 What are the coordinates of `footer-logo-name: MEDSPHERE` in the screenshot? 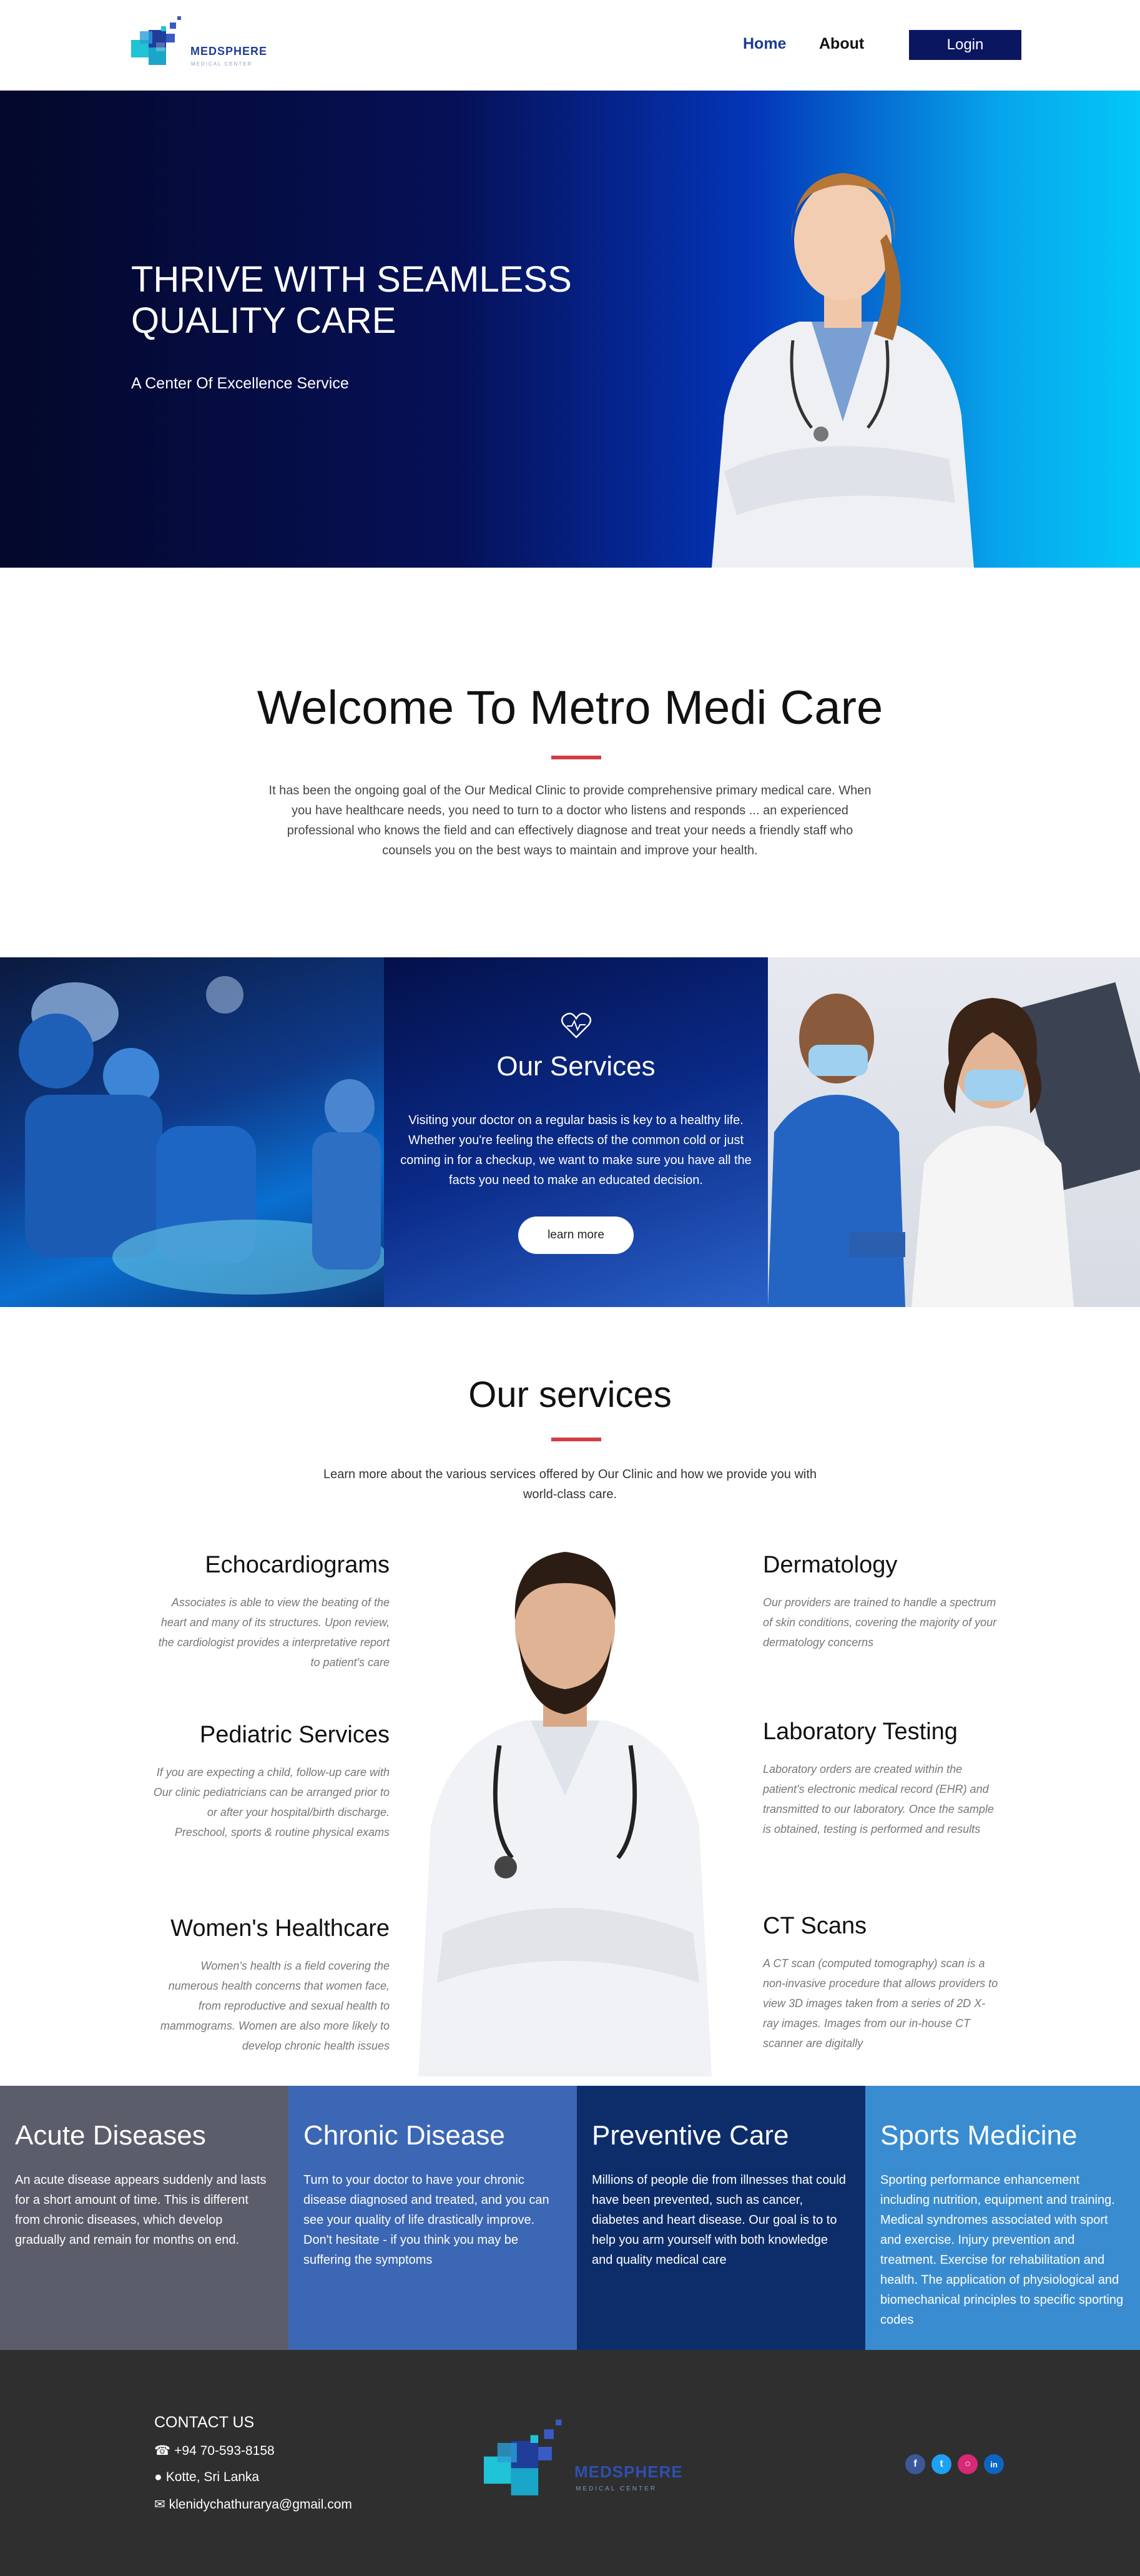 It's located at (628, 2472).